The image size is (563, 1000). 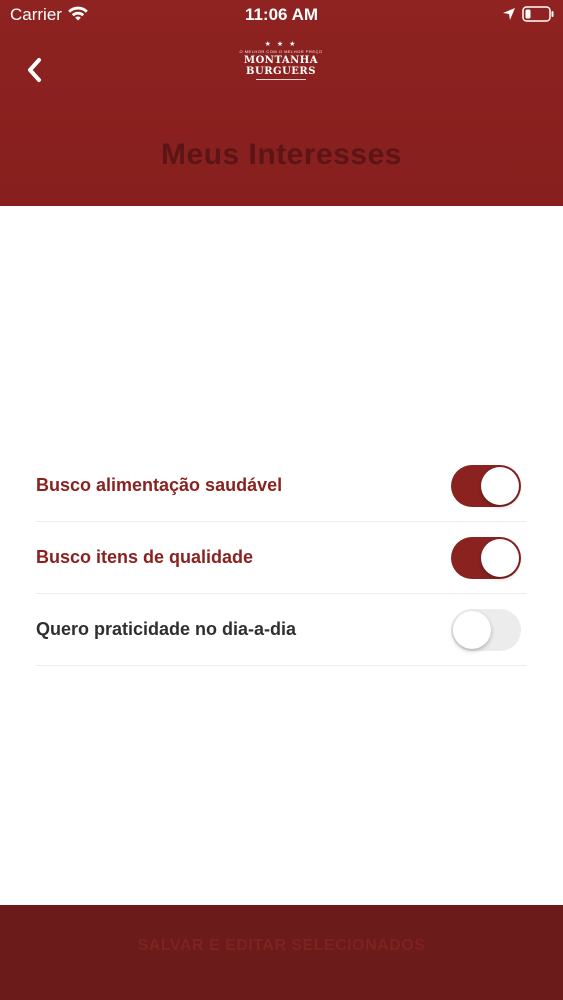 What do you see at coordinates (281, 44) in the screenshot?
I see `logo-stars: ★ ★ ★` at bounding box center [281, 44].